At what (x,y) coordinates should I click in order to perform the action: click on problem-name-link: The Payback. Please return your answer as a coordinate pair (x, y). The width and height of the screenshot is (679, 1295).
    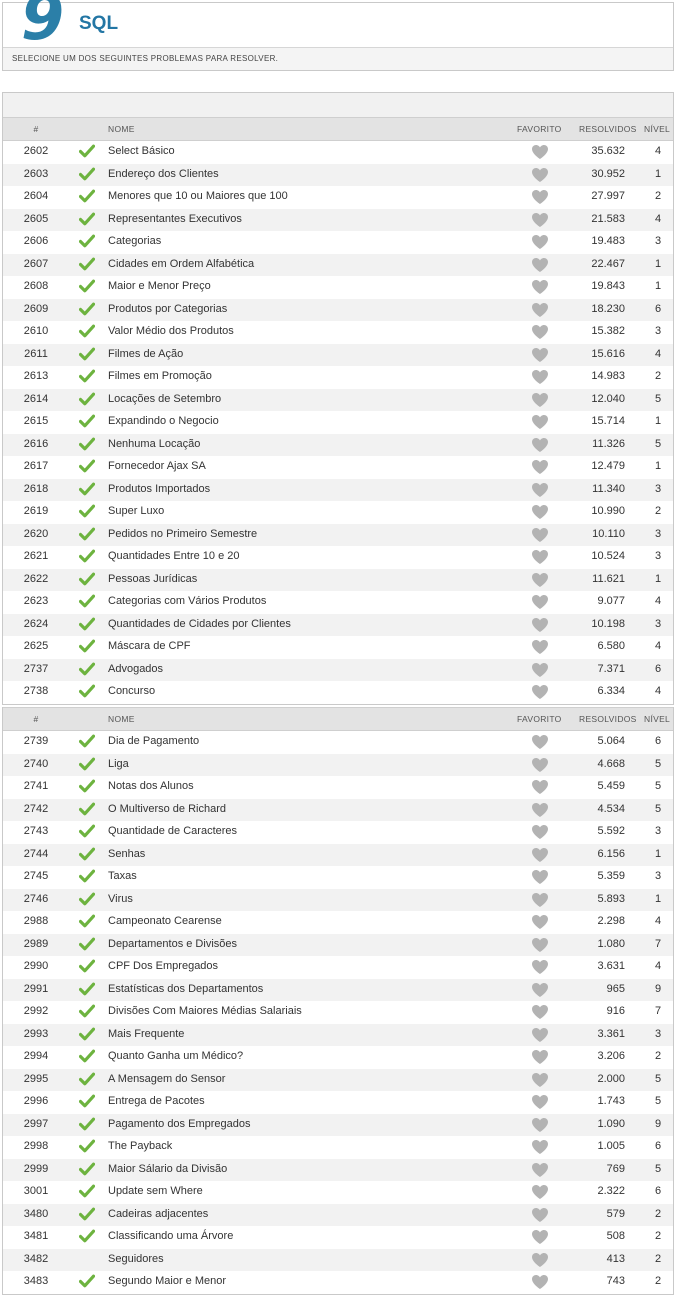
    Looking at the image, I should click on (140, 1146).